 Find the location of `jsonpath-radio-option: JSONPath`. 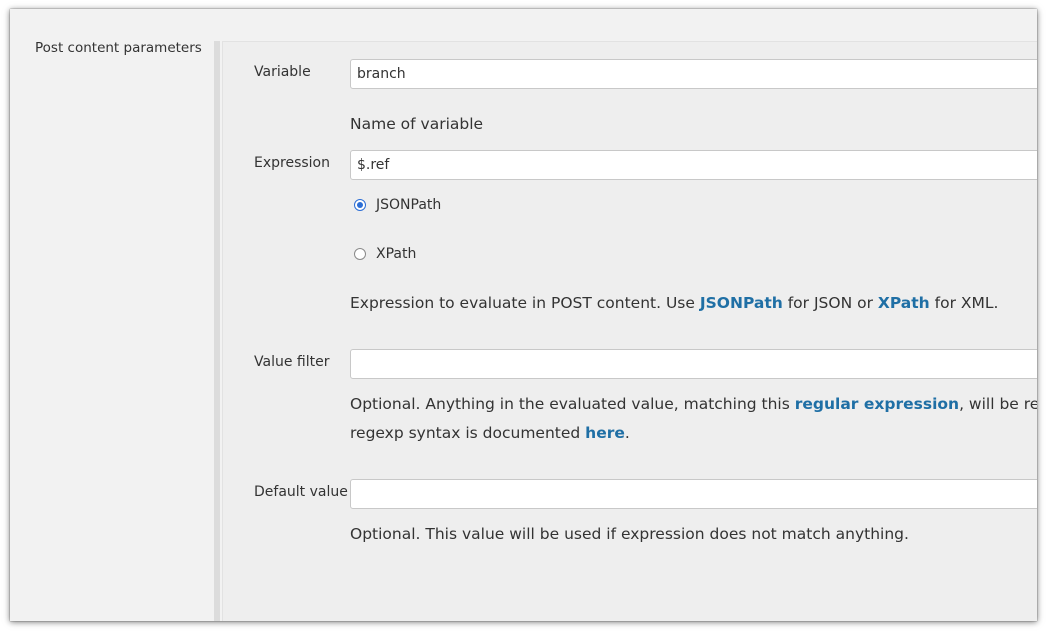

jsonpath-radio-option: JSONPath is located at coordinates (397, 205).